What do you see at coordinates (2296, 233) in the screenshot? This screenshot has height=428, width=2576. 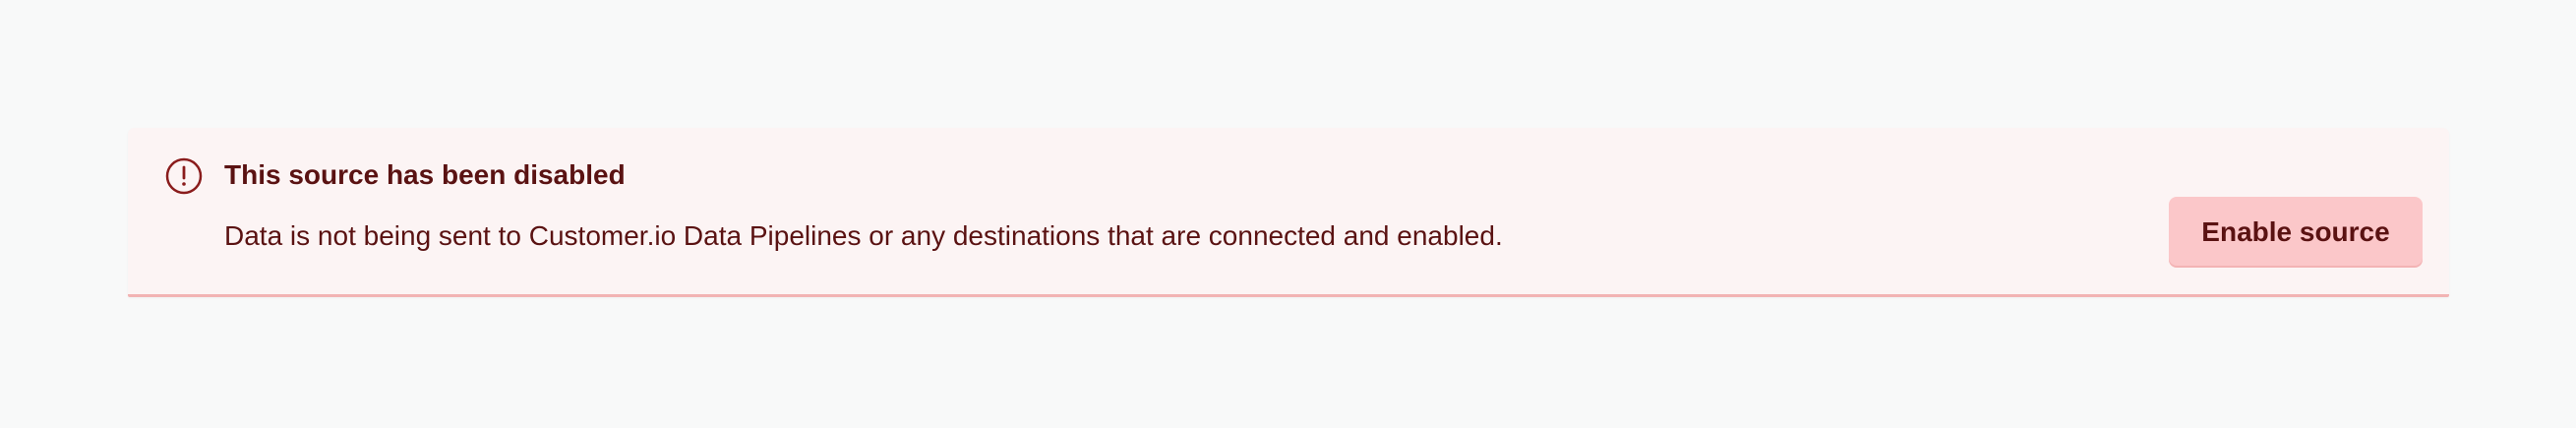 I see `enable-source-button: Enable source` at bounding box center [2296, 233].